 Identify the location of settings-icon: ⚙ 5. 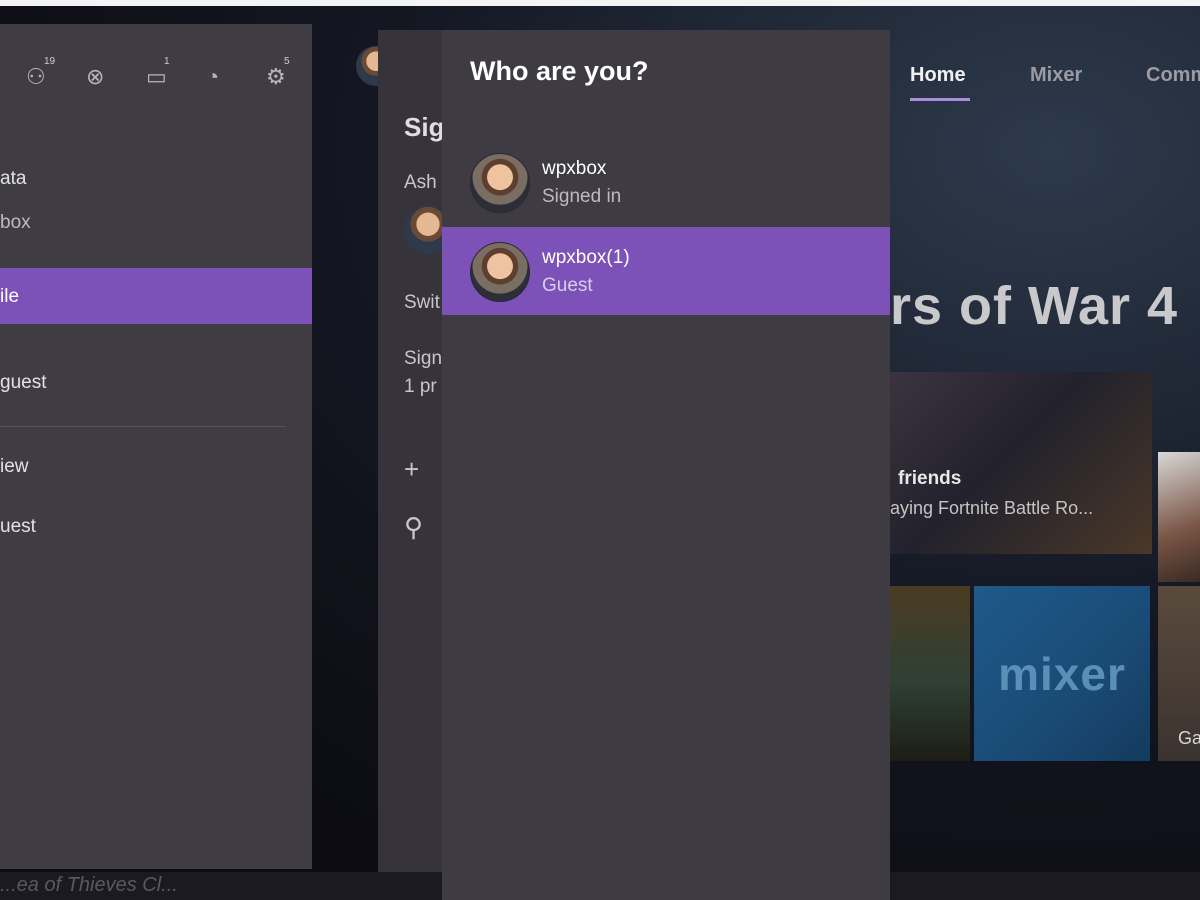
(278, 73).